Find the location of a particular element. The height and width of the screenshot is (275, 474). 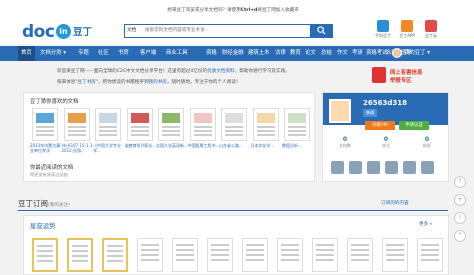

docin-app-link: 豆丁APP is located at coordinates (407, 31).